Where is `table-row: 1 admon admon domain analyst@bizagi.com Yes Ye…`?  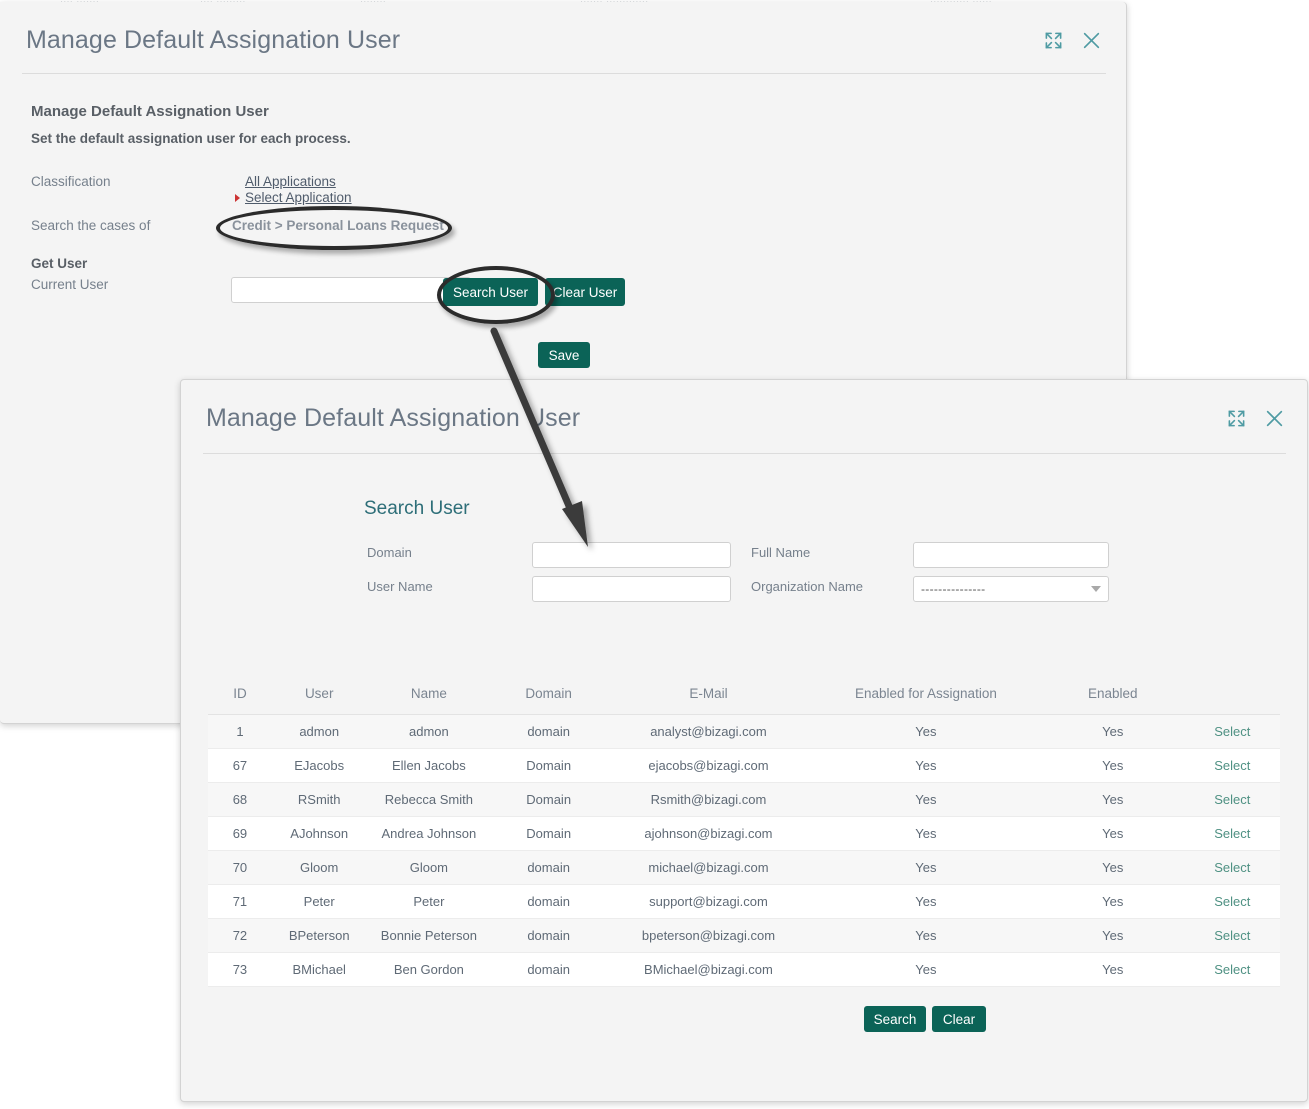
table-row: 1 admon admon domain analyst@bizagi.com Yes Ye… is located at coordinates (744, 731).